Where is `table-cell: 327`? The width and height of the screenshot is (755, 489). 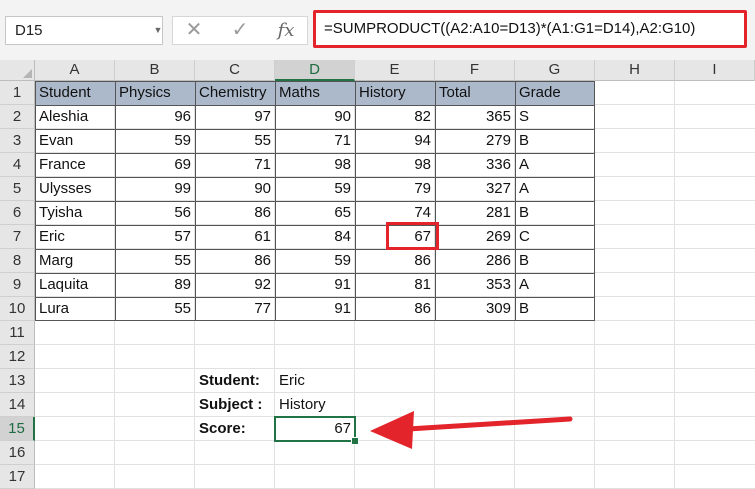 table-cell: 327 is located at coordinates (475, 189).